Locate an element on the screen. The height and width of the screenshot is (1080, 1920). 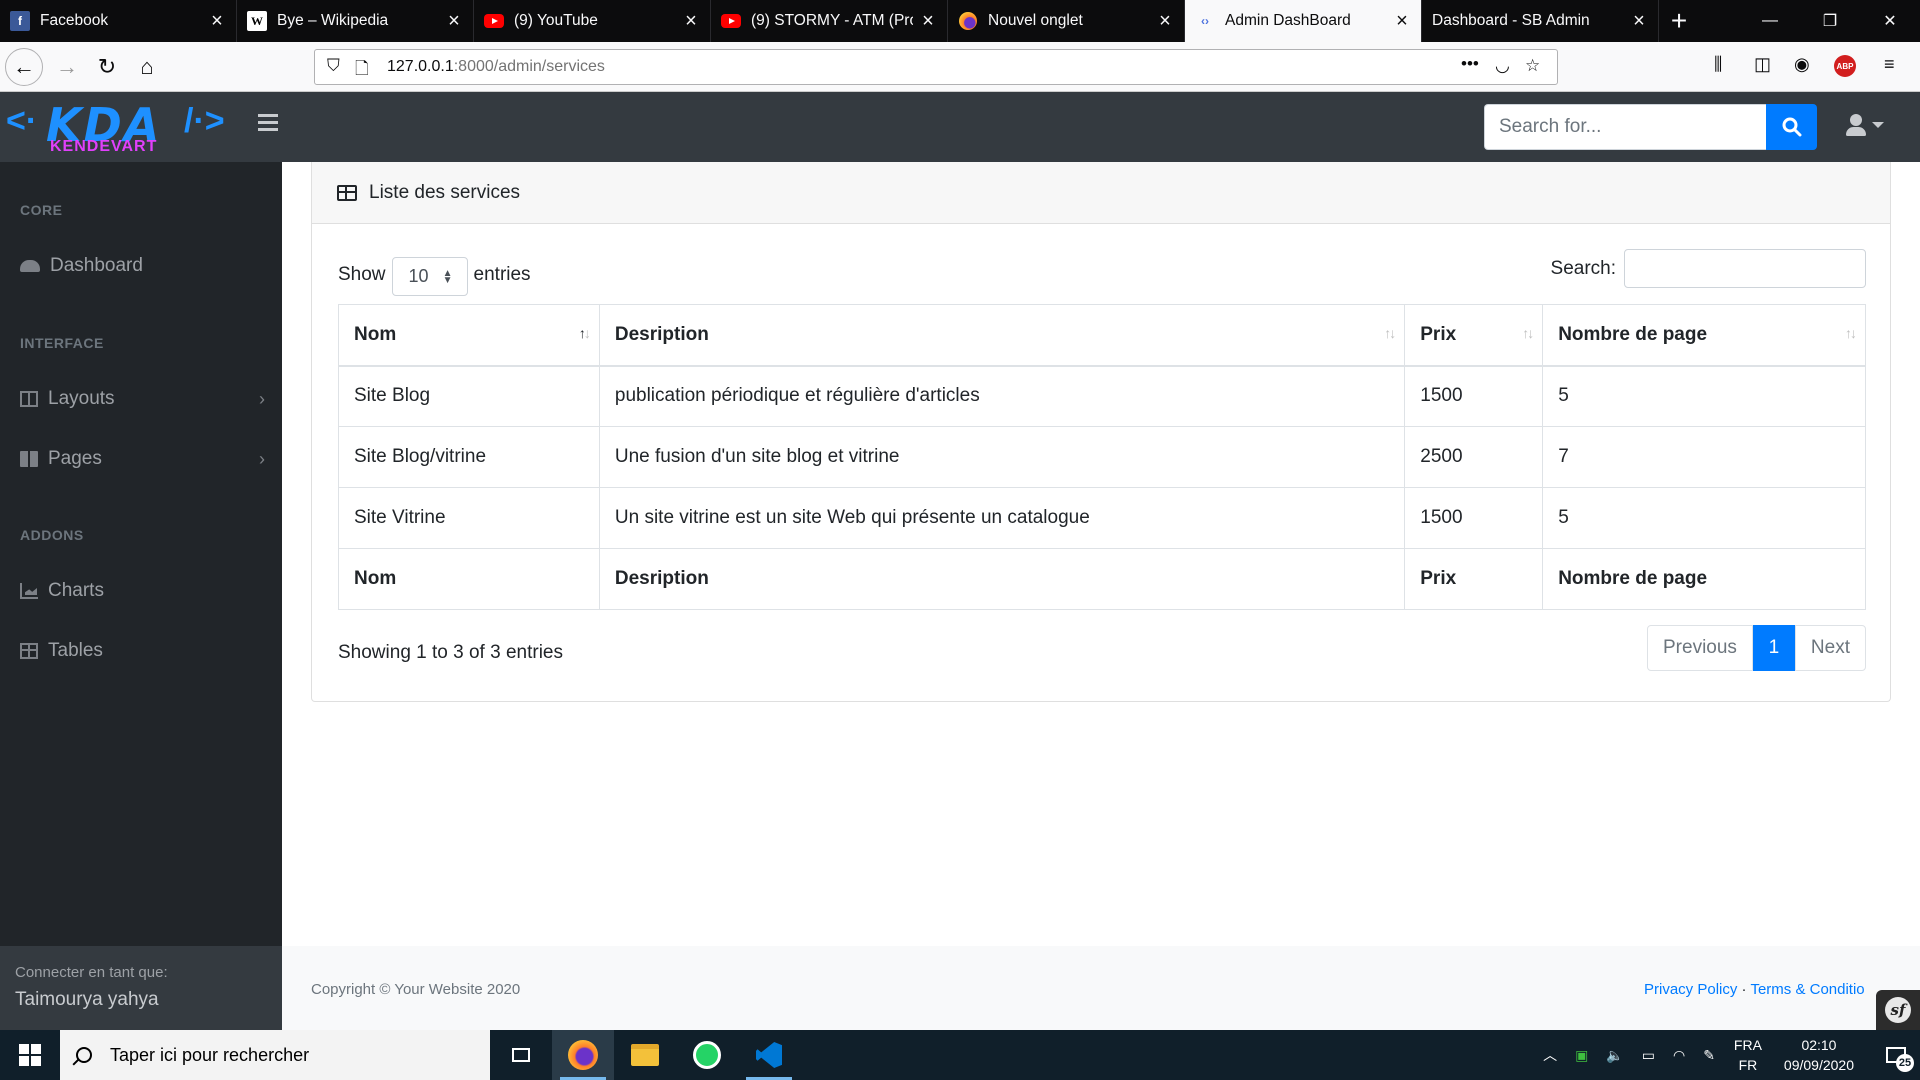
chevron-up-icon: ︿ is located at coordinates (1550, 1055).